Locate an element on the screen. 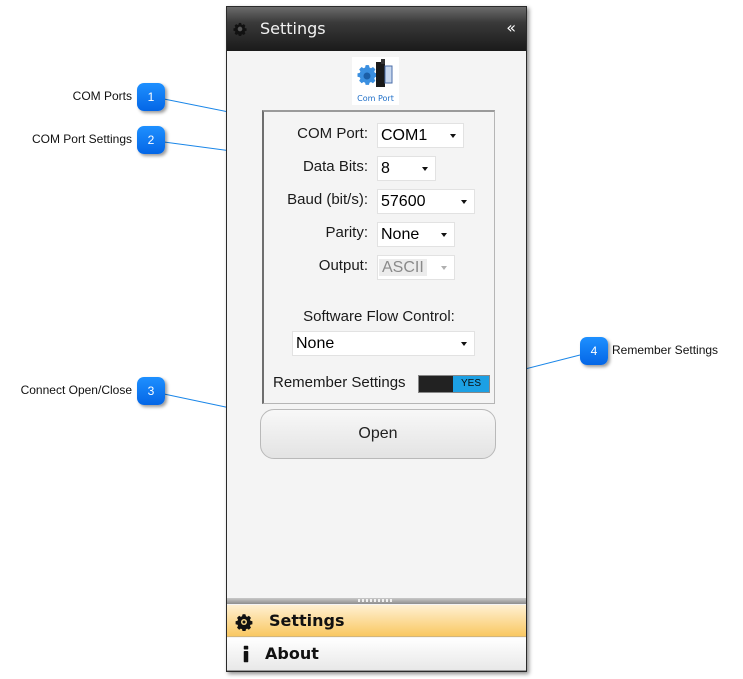 Image resolution: width=743 pixels, height=679 pixels. baud-select: 57600 is located at coordinates (426, 201).